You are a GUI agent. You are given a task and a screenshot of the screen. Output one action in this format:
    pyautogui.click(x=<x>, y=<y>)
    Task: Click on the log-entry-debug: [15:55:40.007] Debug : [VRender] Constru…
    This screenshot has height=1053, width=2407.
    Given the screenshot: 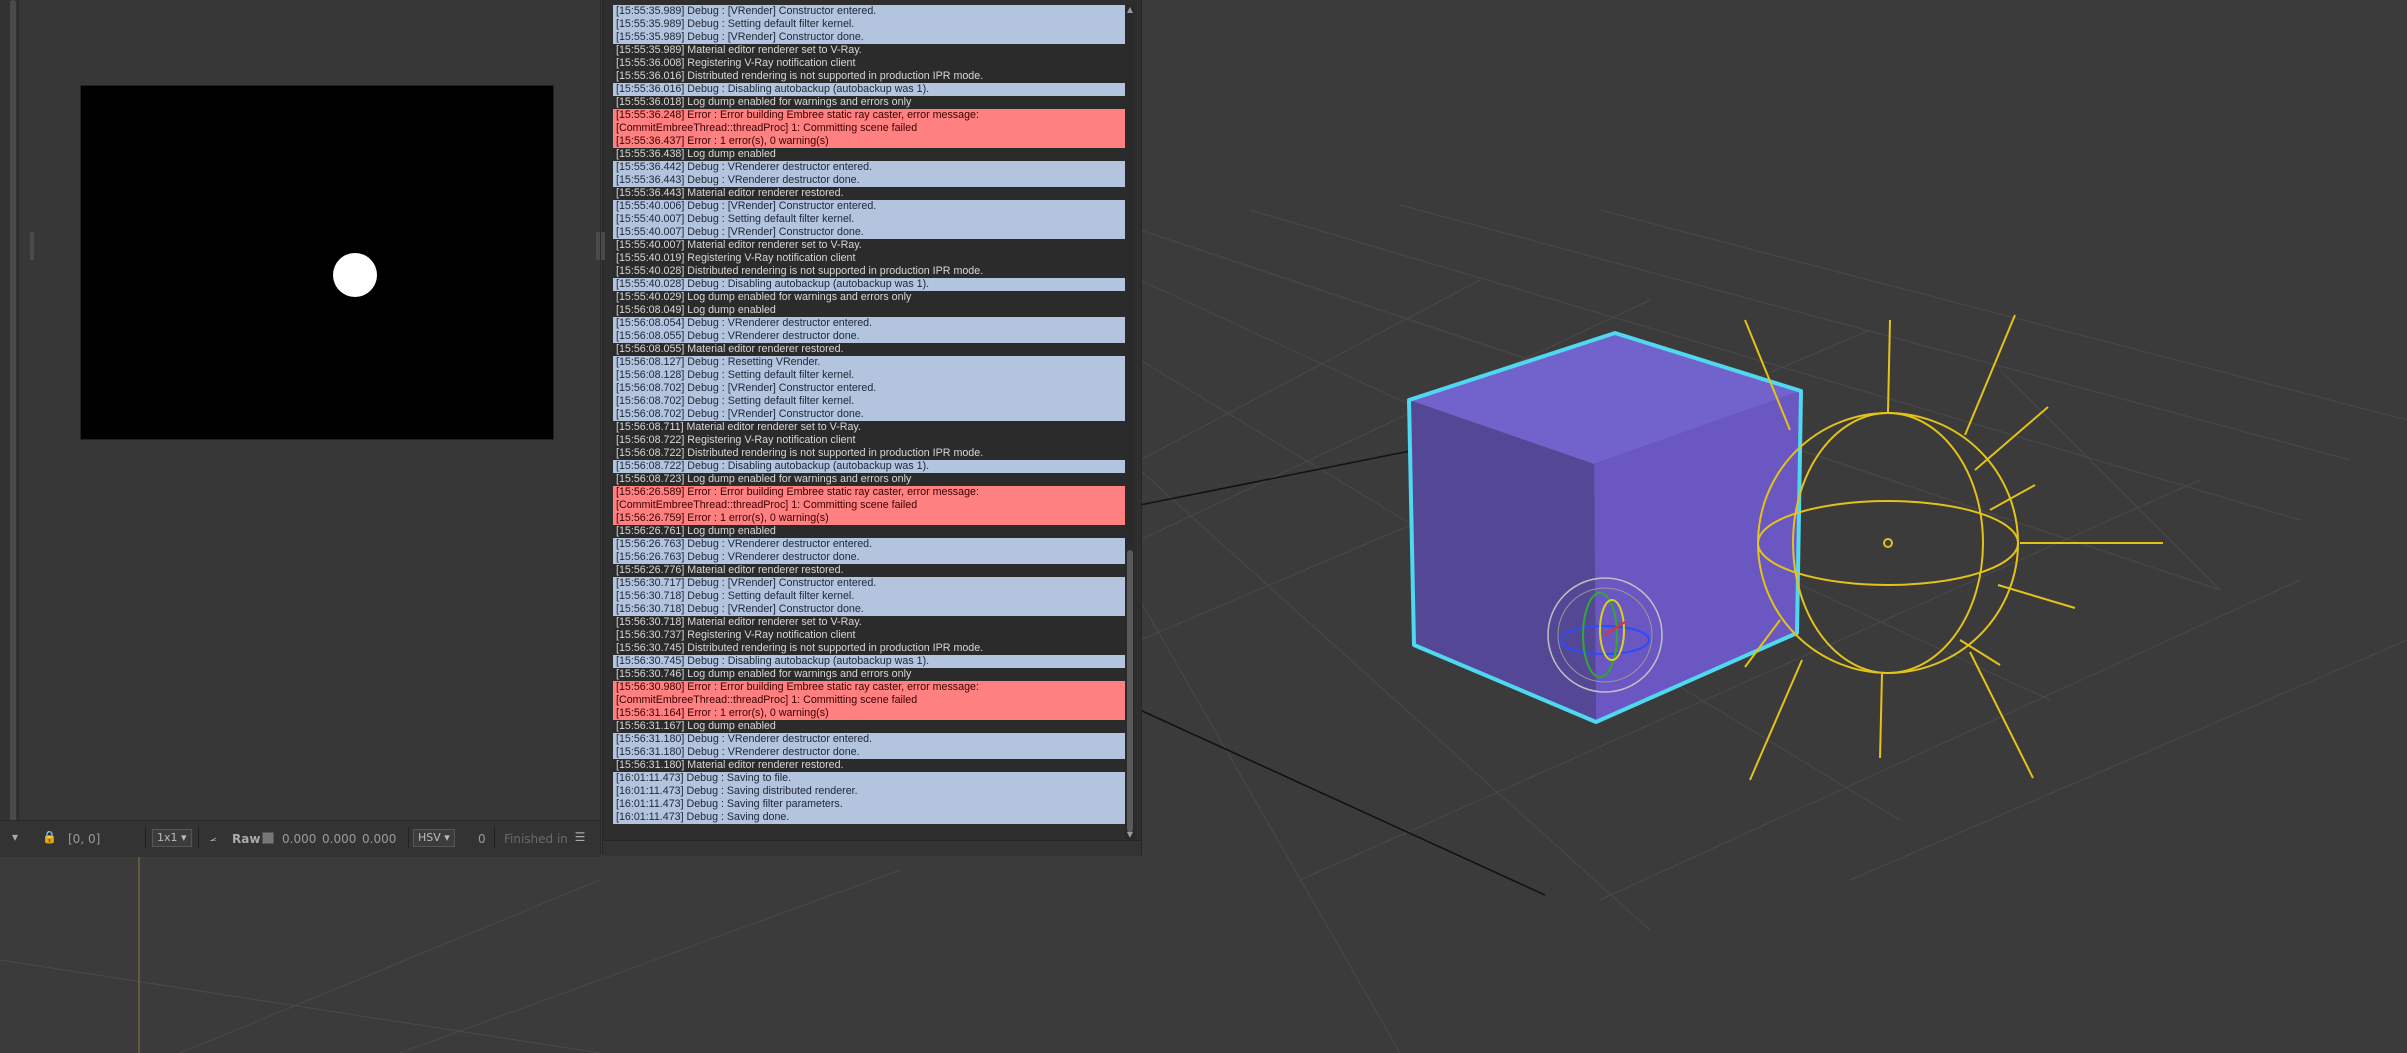 What is the action you would take?
    pyautogui.click(x=869, y=232)
    